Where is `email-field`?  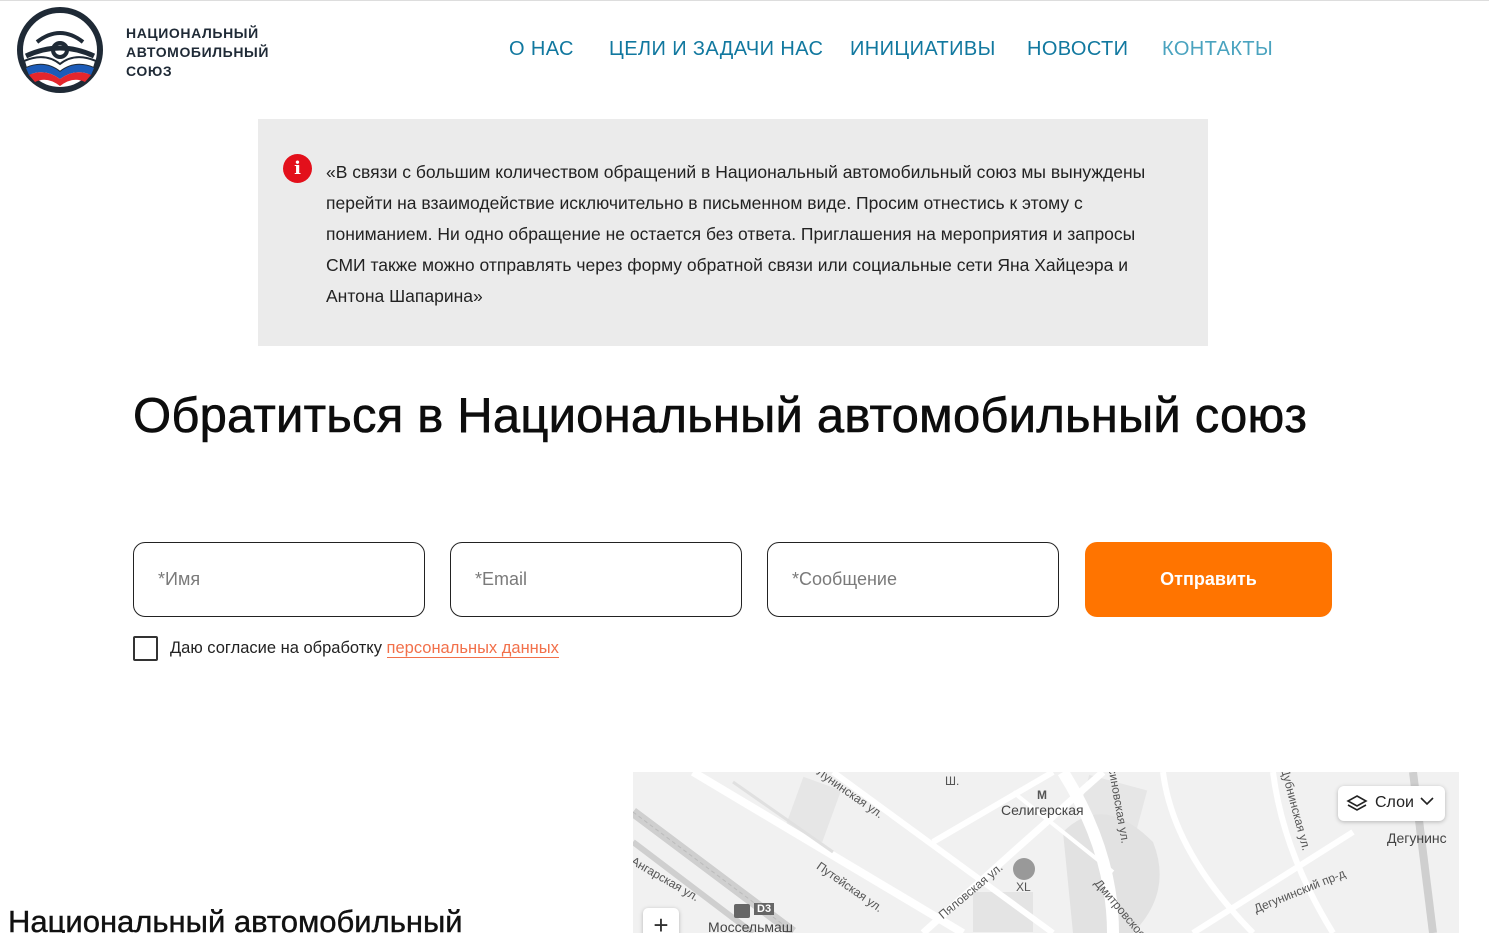 email-field is located at coordinates (596, 579).